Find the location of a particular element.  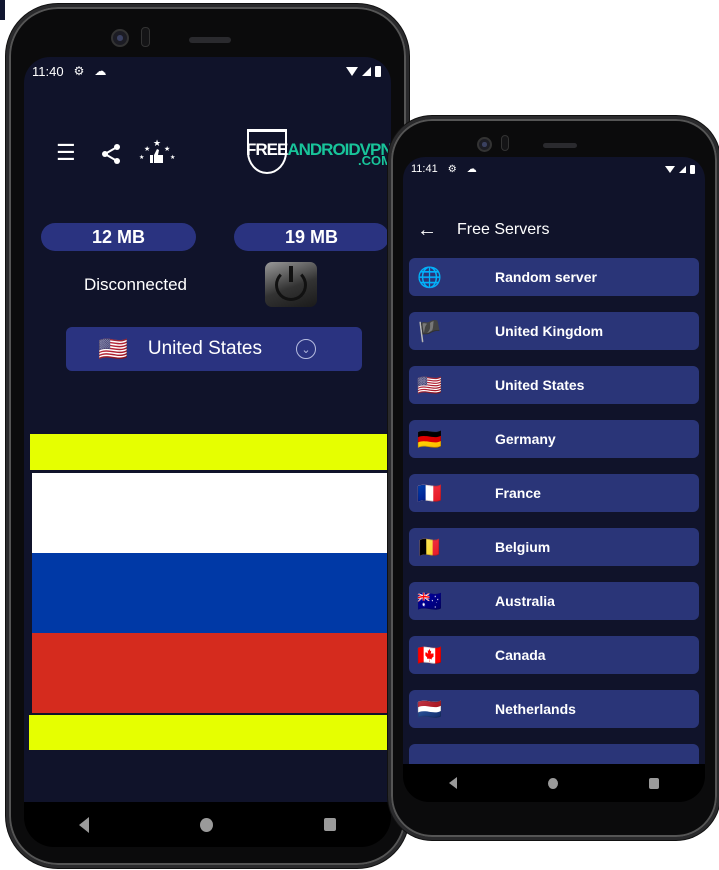

chevron-down-icon: ⌄ is located at coordinates (306, 349).